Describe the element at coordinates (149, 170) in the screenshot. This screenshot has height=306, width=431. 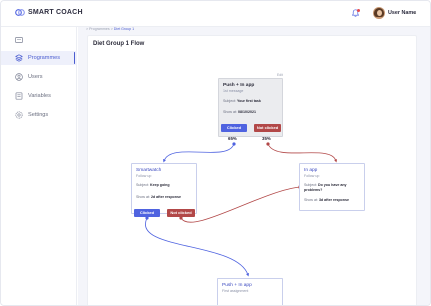
I see `node-title: Smartwatch` at that location.